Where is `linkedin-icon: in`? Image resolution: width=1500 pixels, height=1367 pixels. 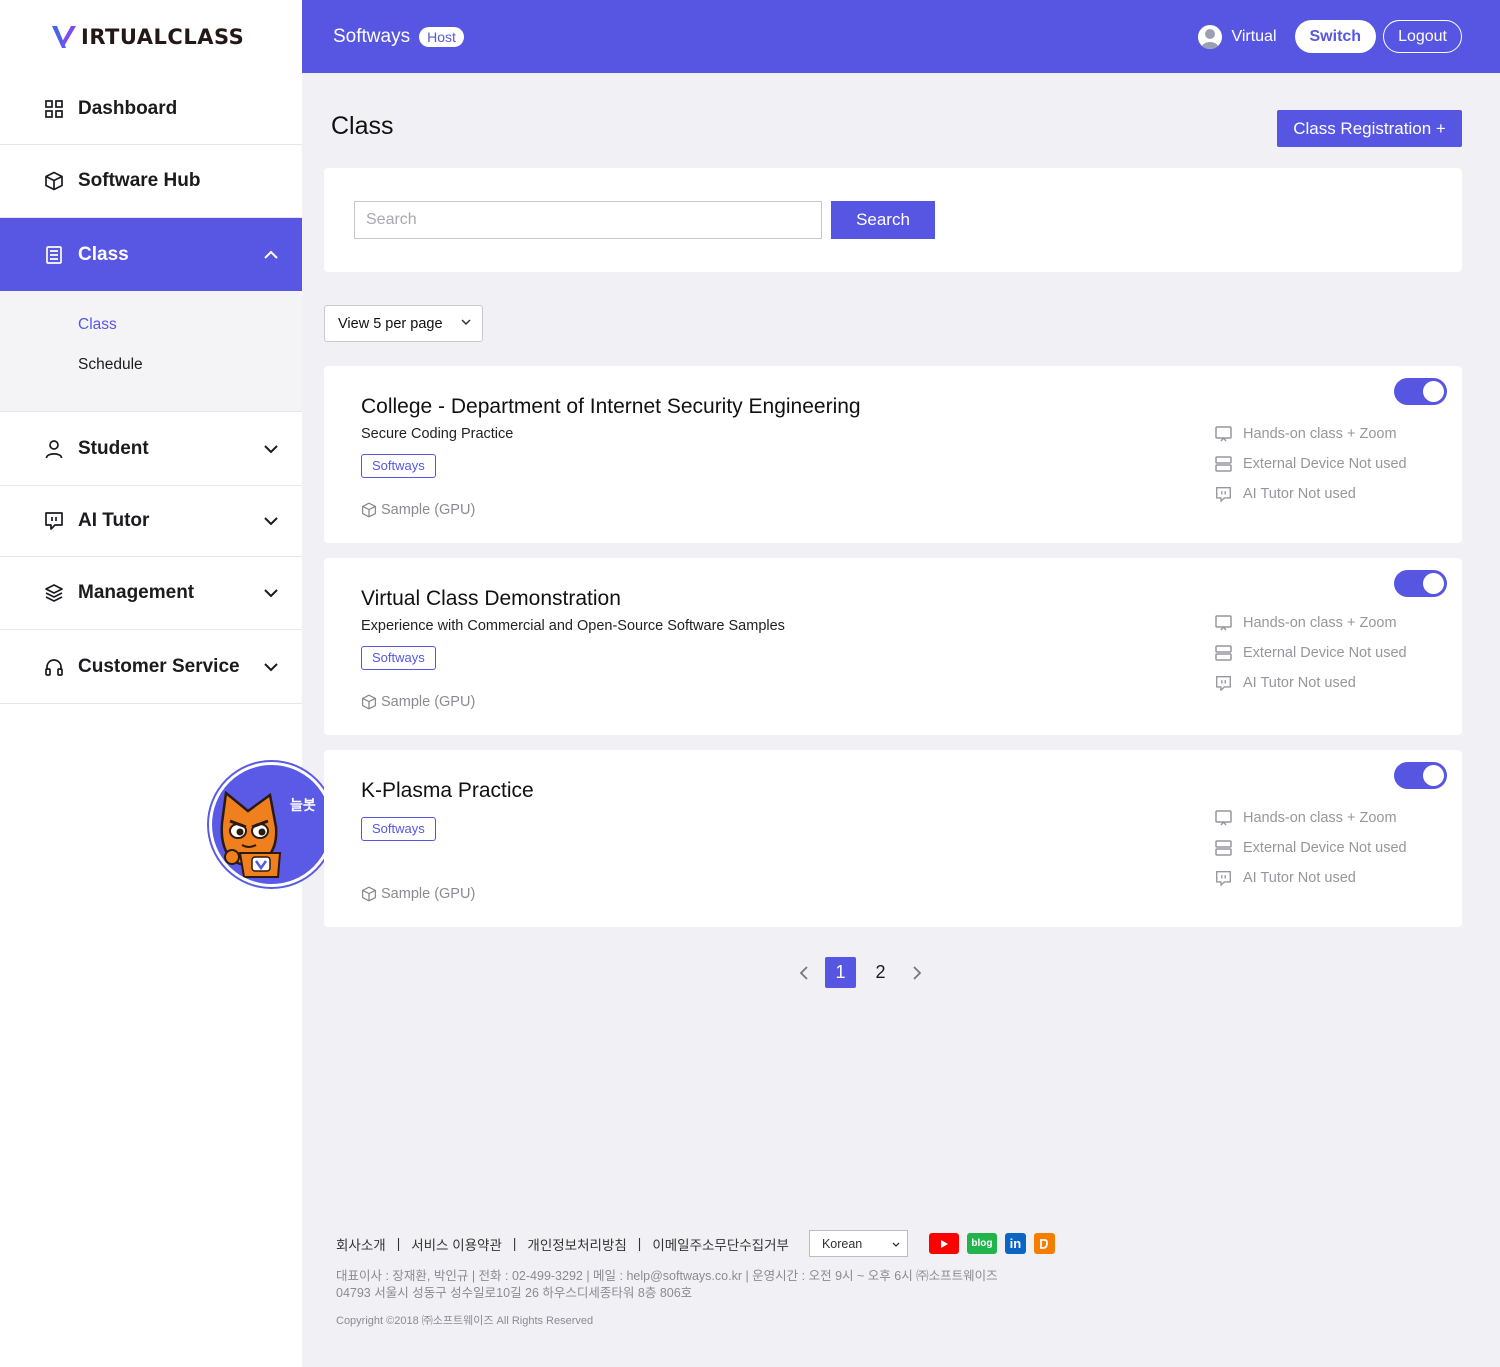 linkedin-icon: in is located at coordinates (1015, 1243).